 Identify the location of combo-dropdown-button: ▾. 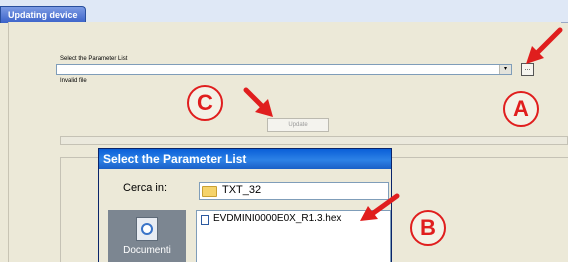
(505, 69).